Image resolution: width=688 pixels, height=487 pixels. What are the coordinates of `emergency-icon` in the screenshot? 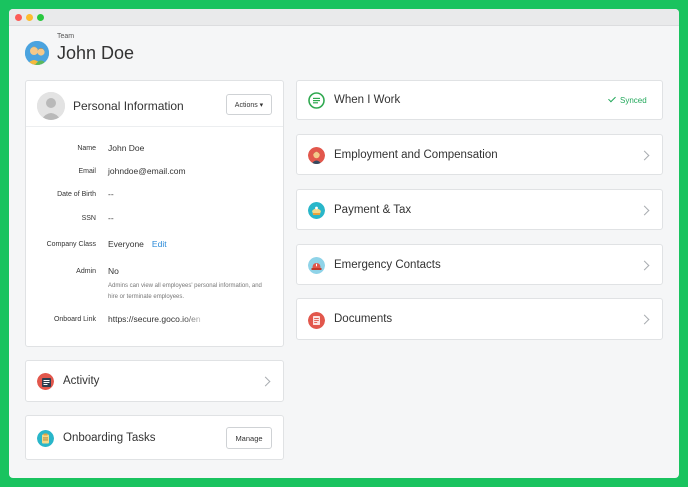 It's located at (316, 265).